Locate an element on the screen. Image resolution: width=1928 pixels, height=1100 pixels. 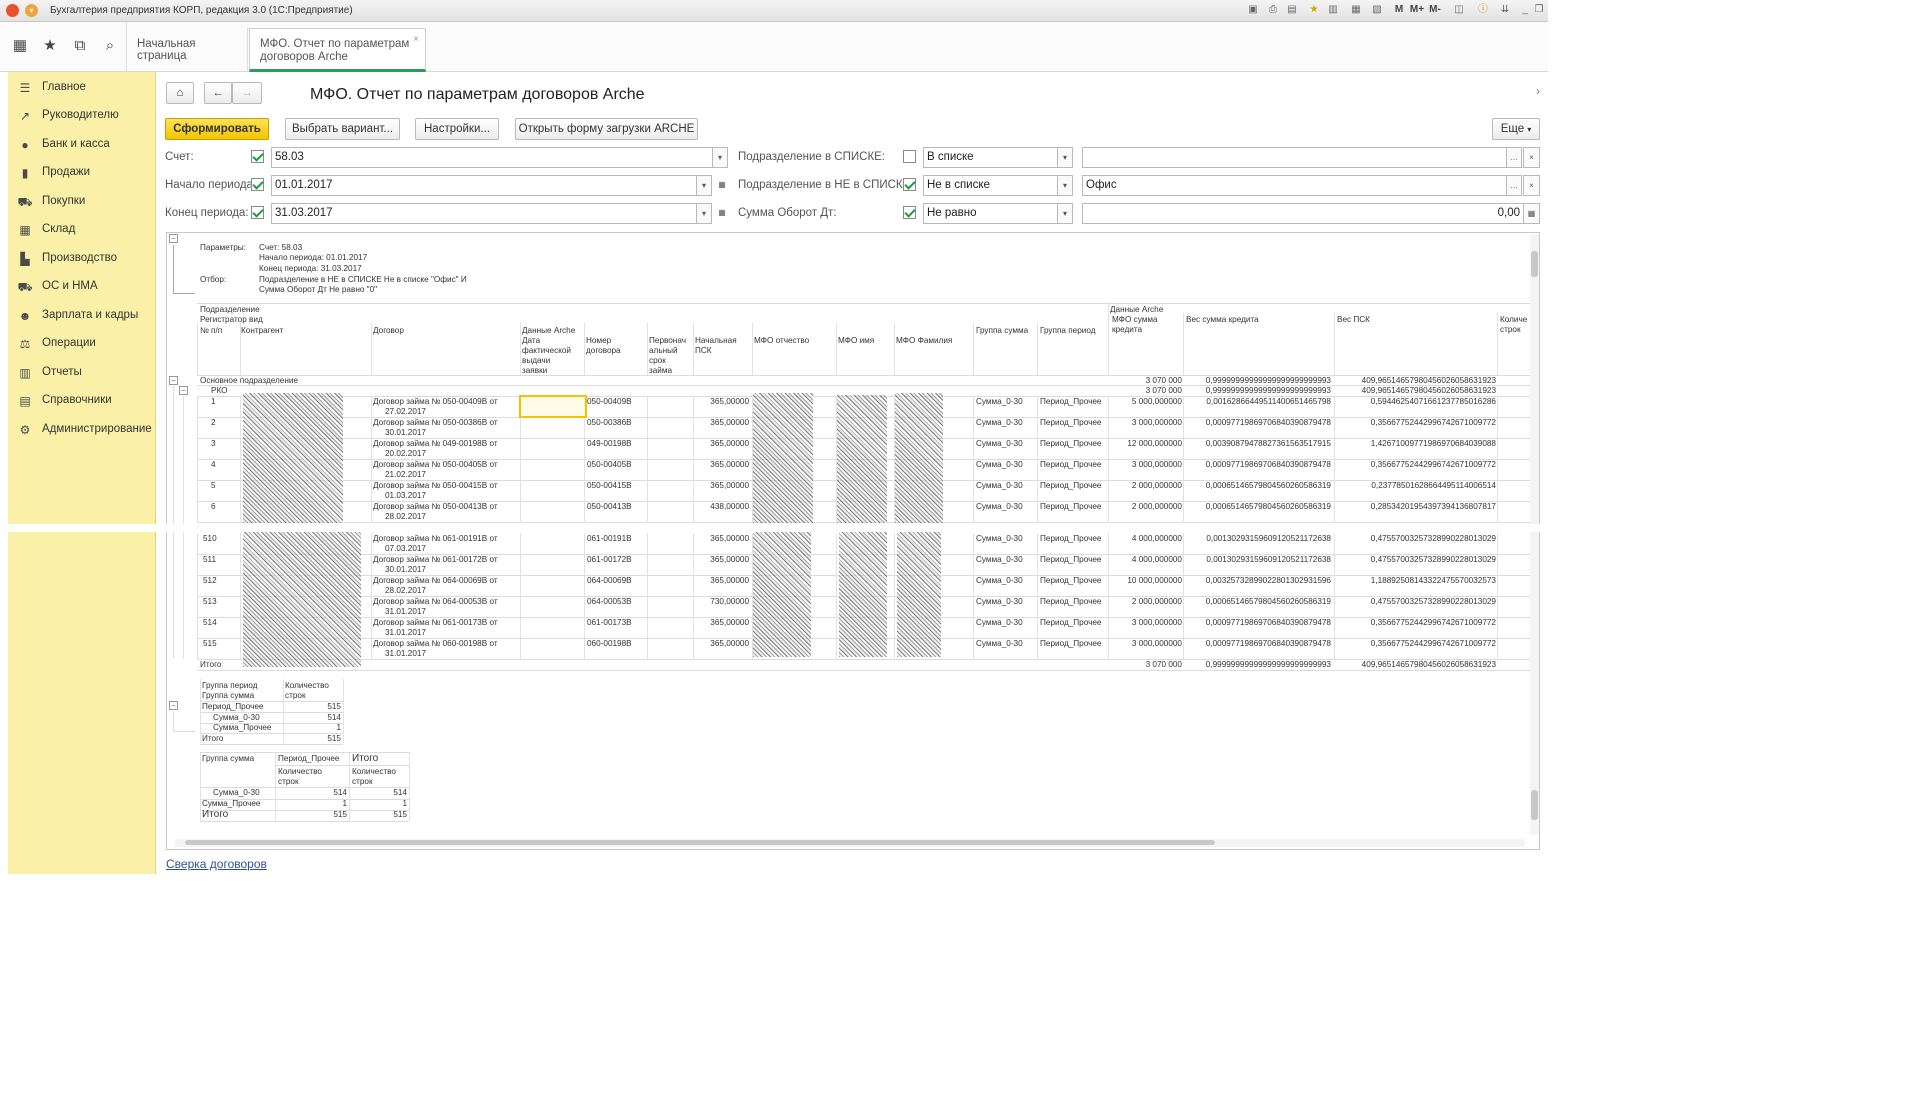
horizontal-scroll-thumb is located at coordinates (700, 842).